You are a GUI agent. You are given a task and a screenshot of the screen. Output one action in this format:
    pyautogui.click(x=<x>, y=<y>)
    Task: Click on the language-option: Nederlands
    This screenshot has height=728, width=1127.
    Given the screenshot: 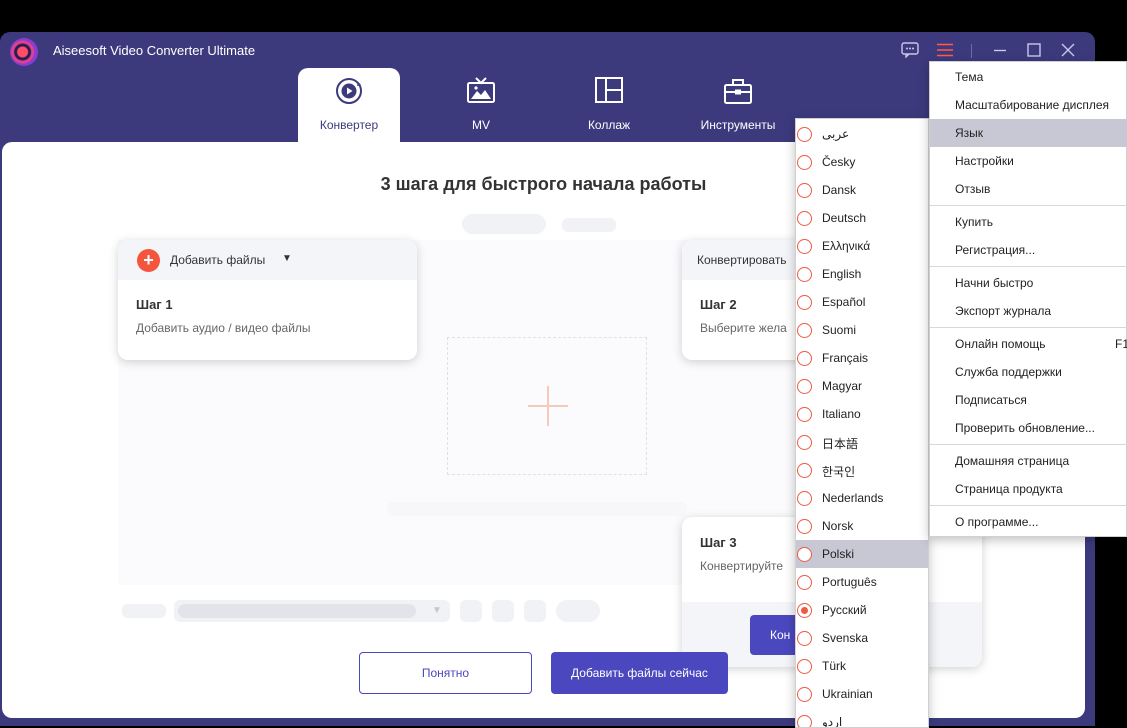 What is the action you would take?
    pyautogui.click(x=862, y=498)
    